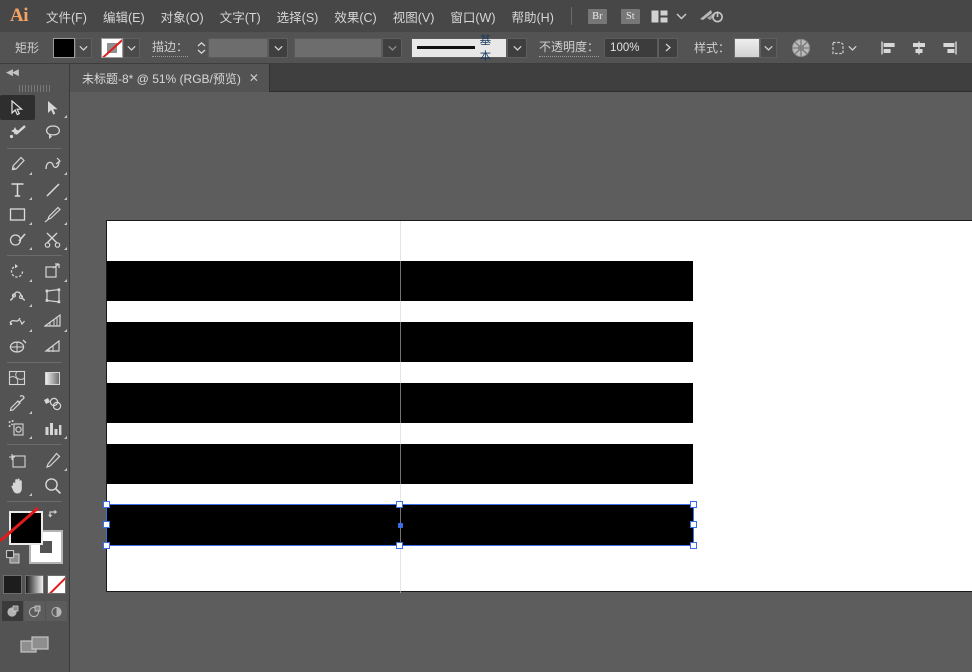  What do you see at coordinates (338, 47) in the screenshot?
I see `variable-width-profile-input` at bounding box center [338, 47].